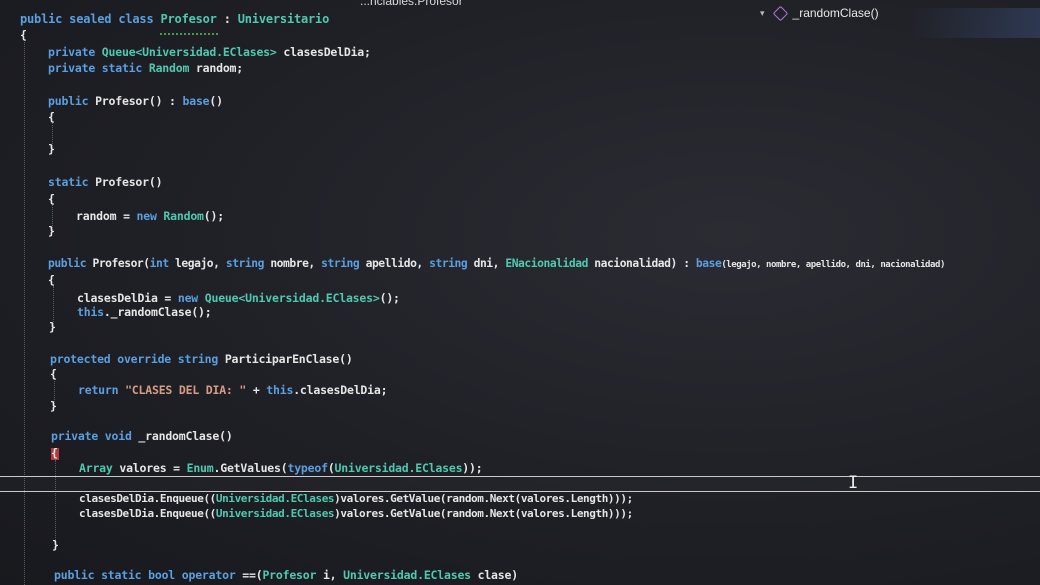  Describe the element at coordinates (53, 406) in the screenshot. I see `code-line-20: }` at that location.